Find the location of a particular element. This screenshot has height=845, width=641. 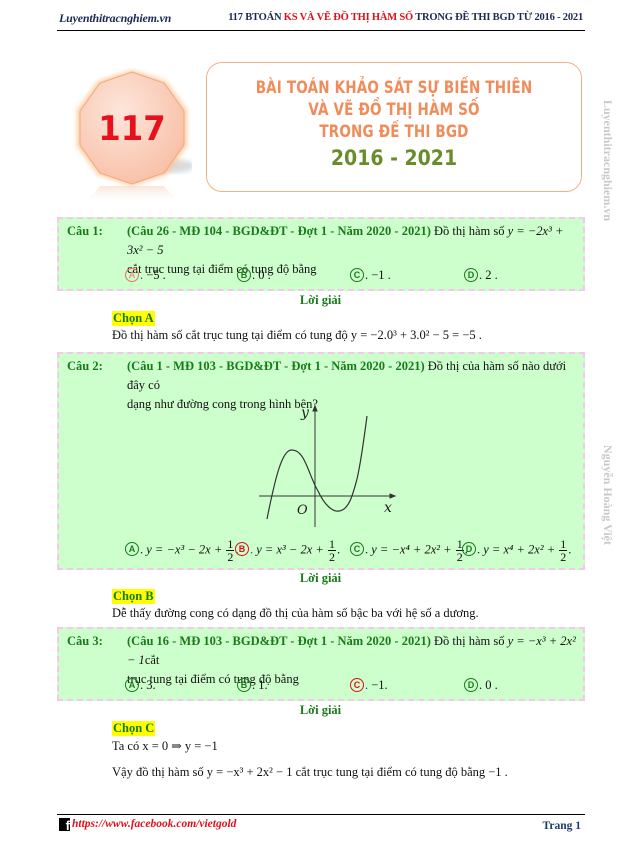

option-b: B. y = x³ − 2x + 12. is located at coordinates (287, 550).